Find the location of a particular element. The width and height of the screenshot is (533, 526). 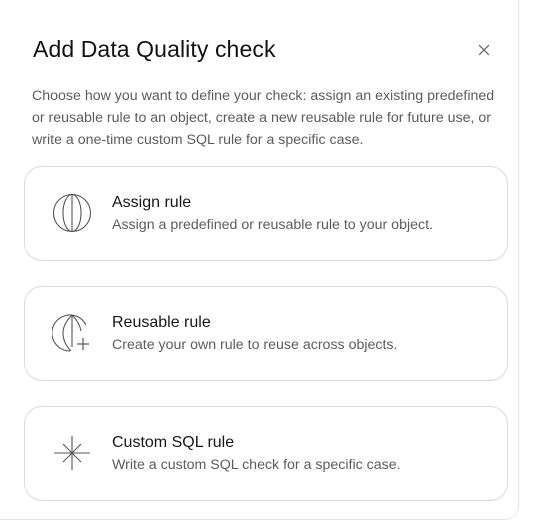

assign-rule-title: Assign rule is located at coordinates (152, 202).